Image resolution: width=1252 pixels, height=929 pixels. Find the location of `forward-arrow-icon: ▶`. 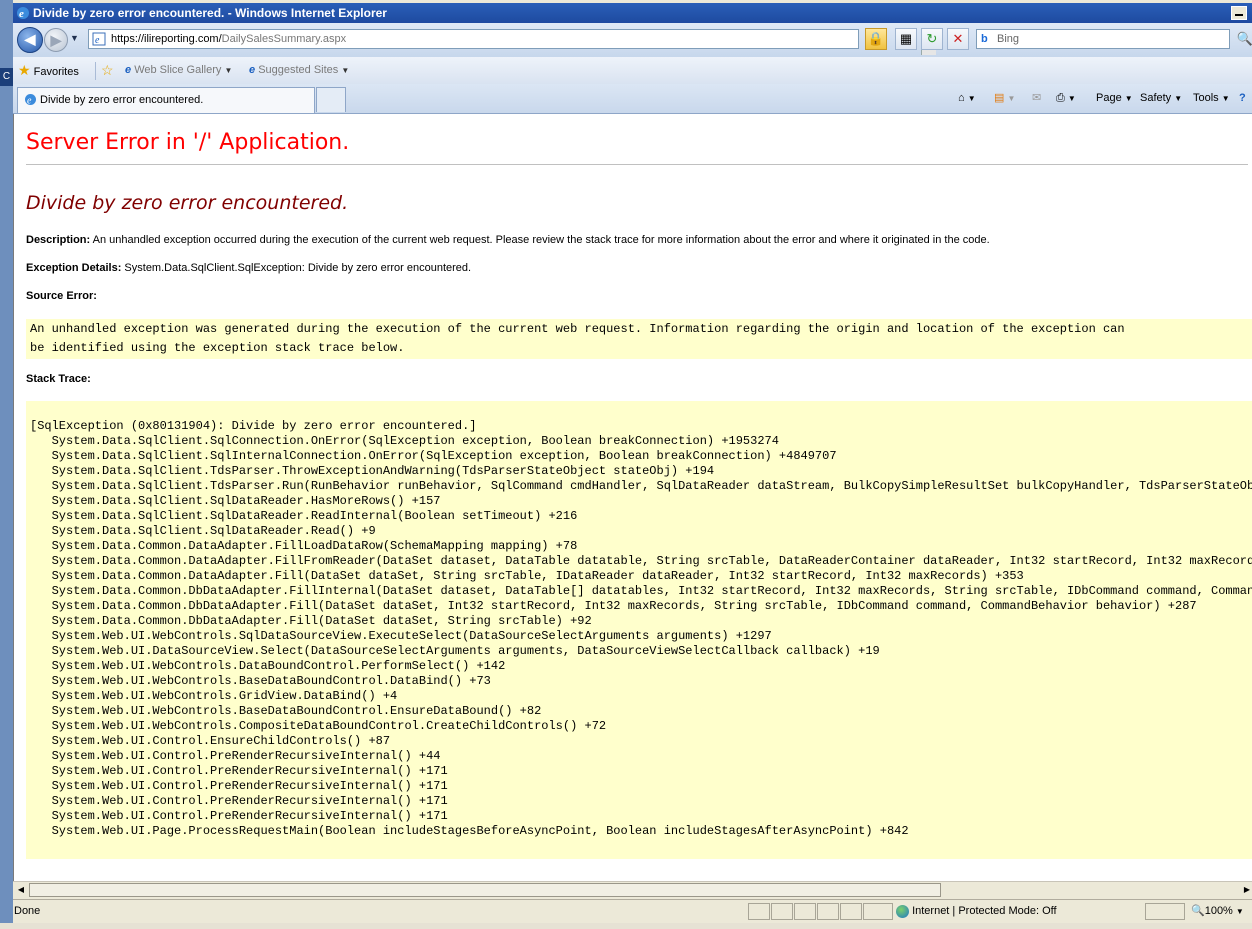

forward-arrow-icon: ▶ is located at coordinates (56, 40).